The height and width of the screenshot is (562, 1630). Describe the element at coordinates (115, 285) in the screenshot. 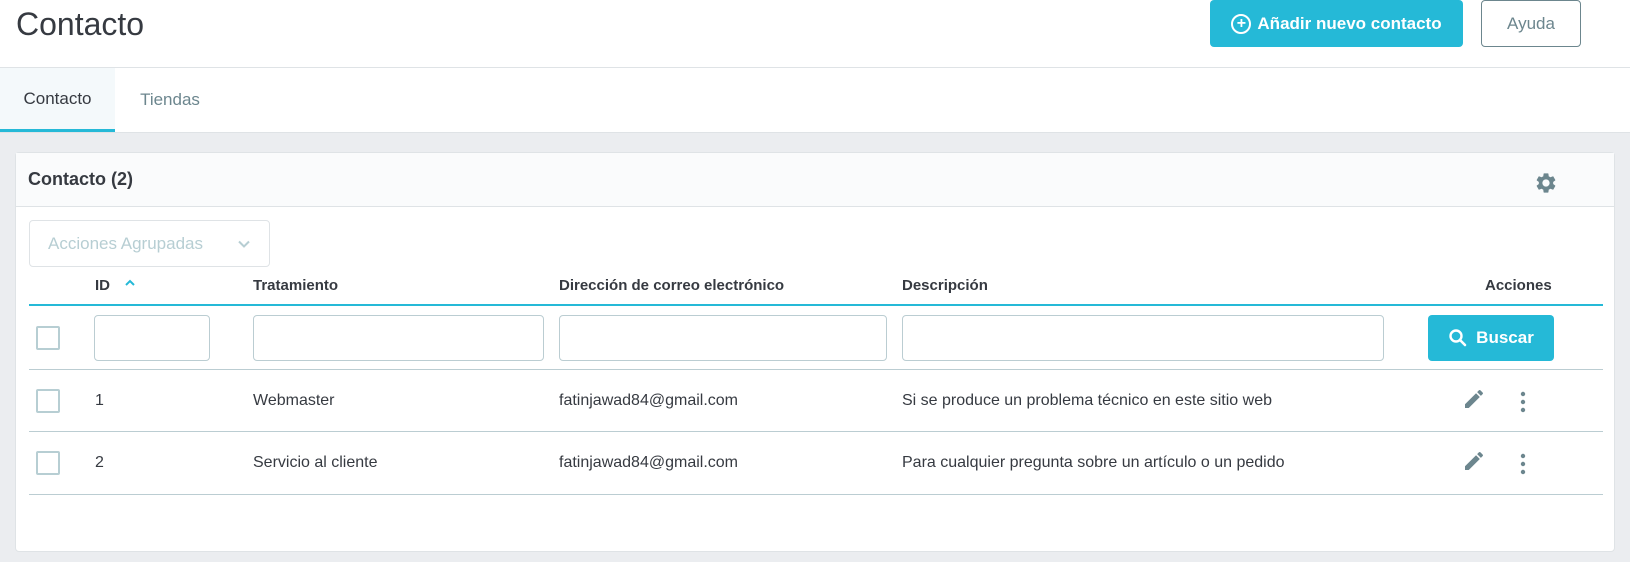

I see `column-header-id: ID` at that location.